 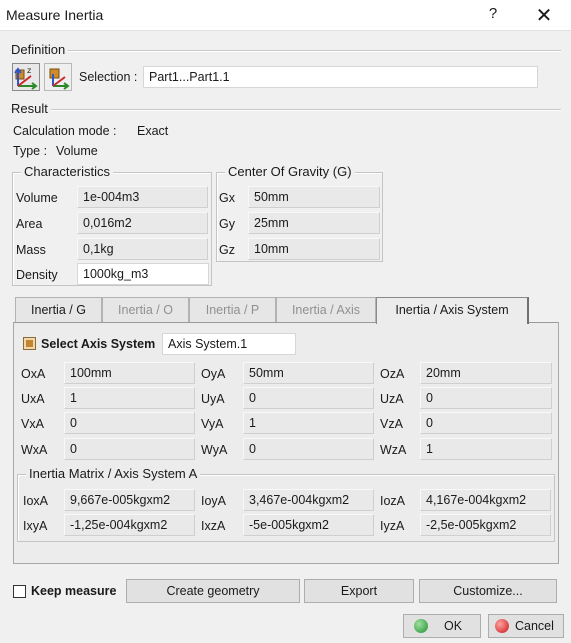 I want to click on density-field: 1000kg_m3, so click(x=143, y=274).